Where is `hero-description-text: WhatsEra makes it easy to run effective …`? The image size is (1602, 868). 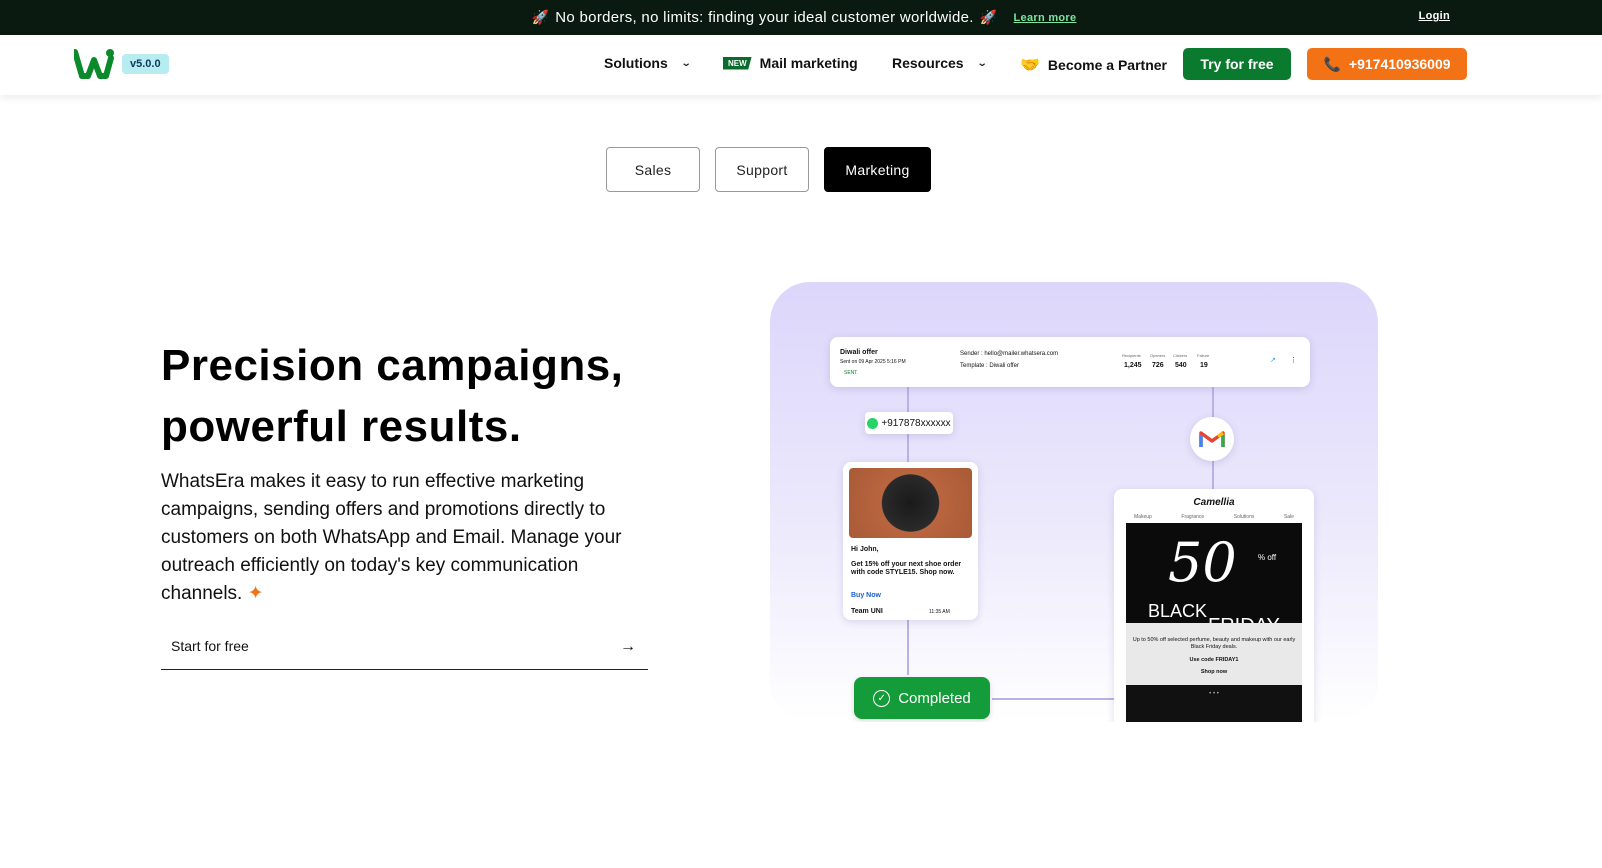 hero-description-text: WhatsEra makes it easy to run effective … is located at coordinates (391, 537).